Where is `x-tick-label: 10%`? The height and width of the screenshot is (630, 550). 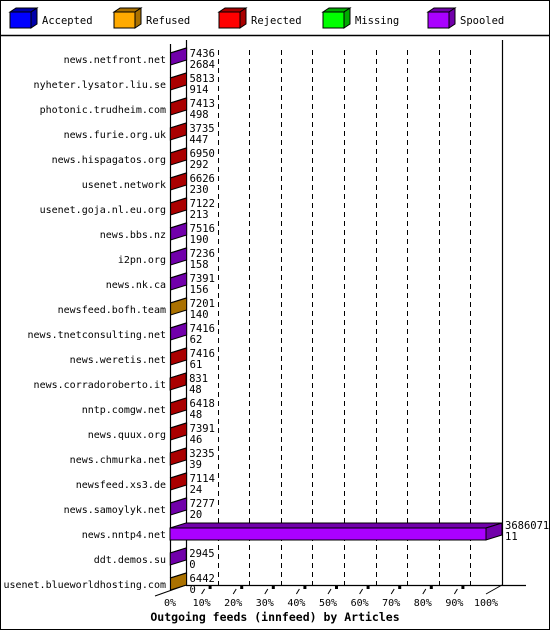 x-tick-label: 10% is located at coordinates (202, 603).